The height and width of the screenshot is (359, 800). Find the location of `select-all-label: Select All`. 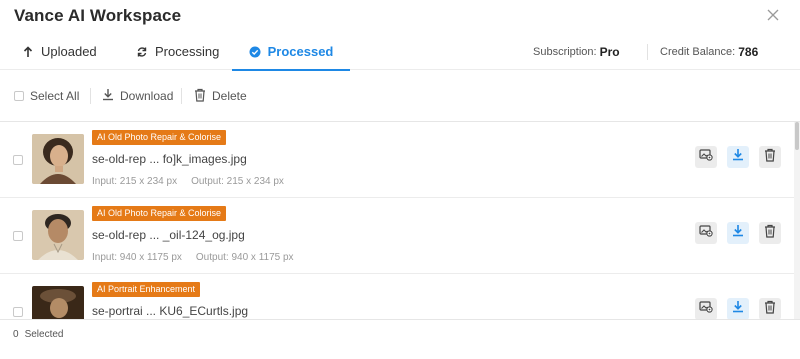

select-all-label: Select All is located at coordinates (55, 96).